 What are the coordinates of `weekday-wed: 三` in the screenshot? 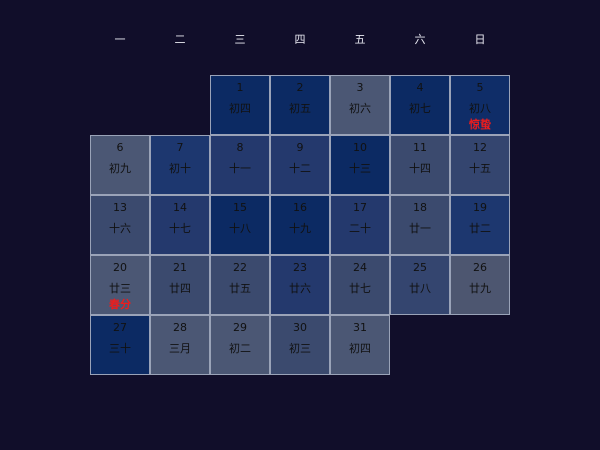 It's located at (240, 39).